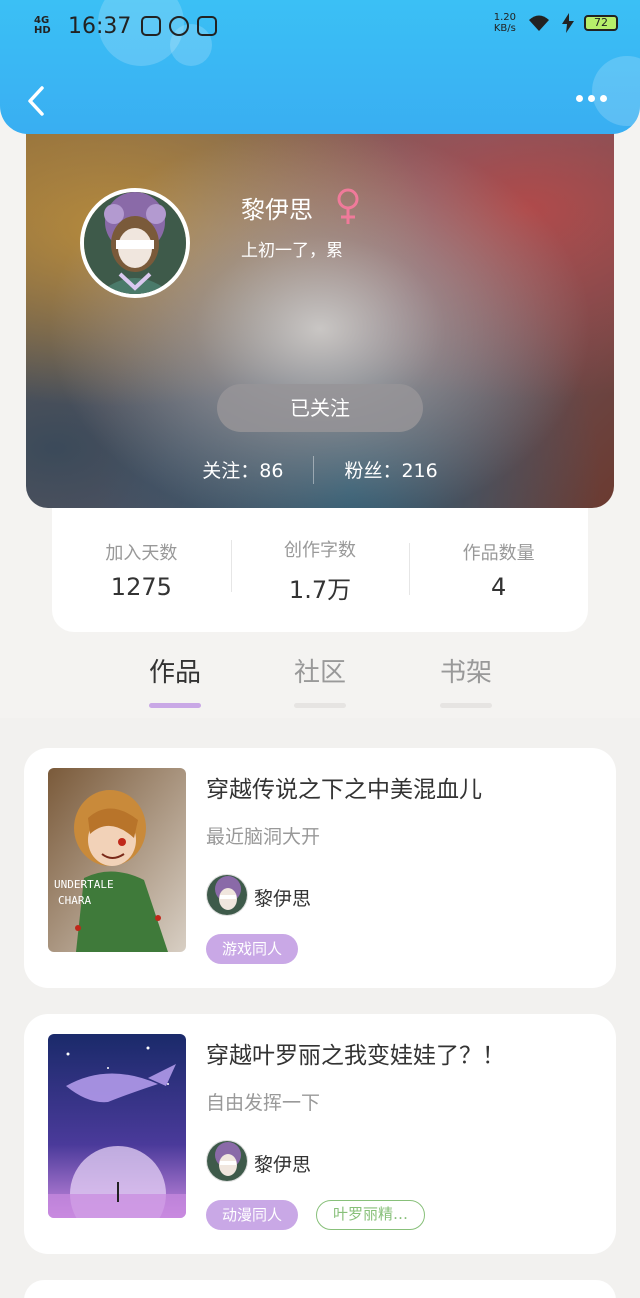  Describe the element at coordinates (175, 680) in the screenshot. I see `tab-works: 作品` at that location.